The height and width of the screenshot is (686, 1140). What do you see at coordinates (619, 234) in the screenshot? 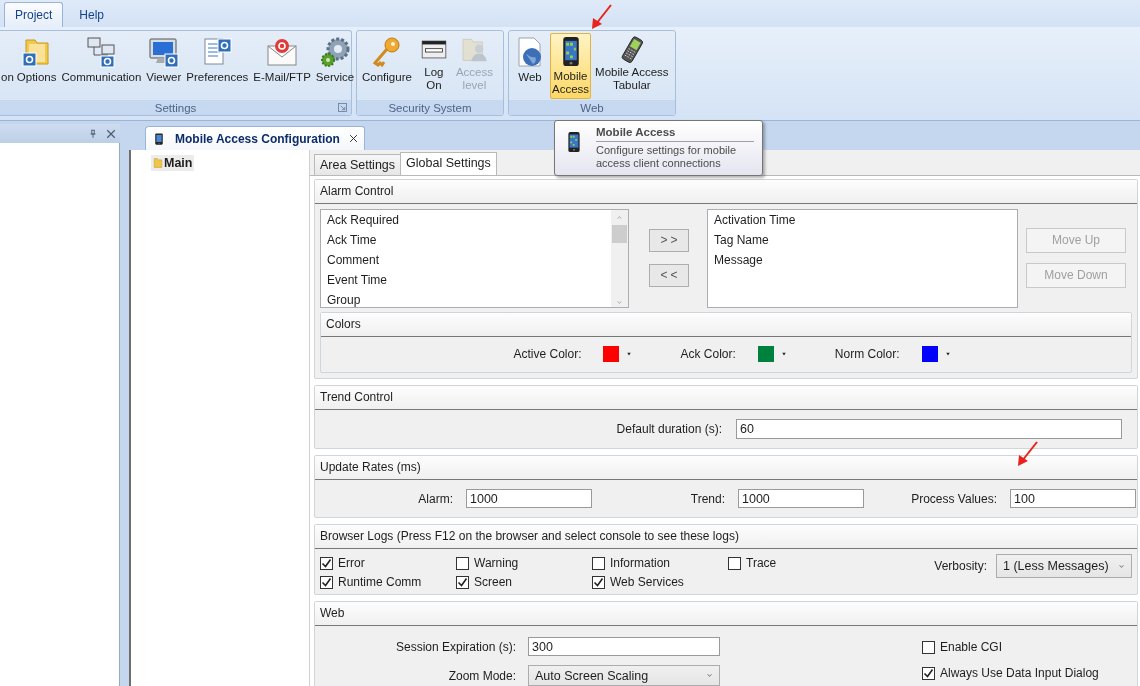
I see `scrollbar-thumb` at bounding box center [619, 234].